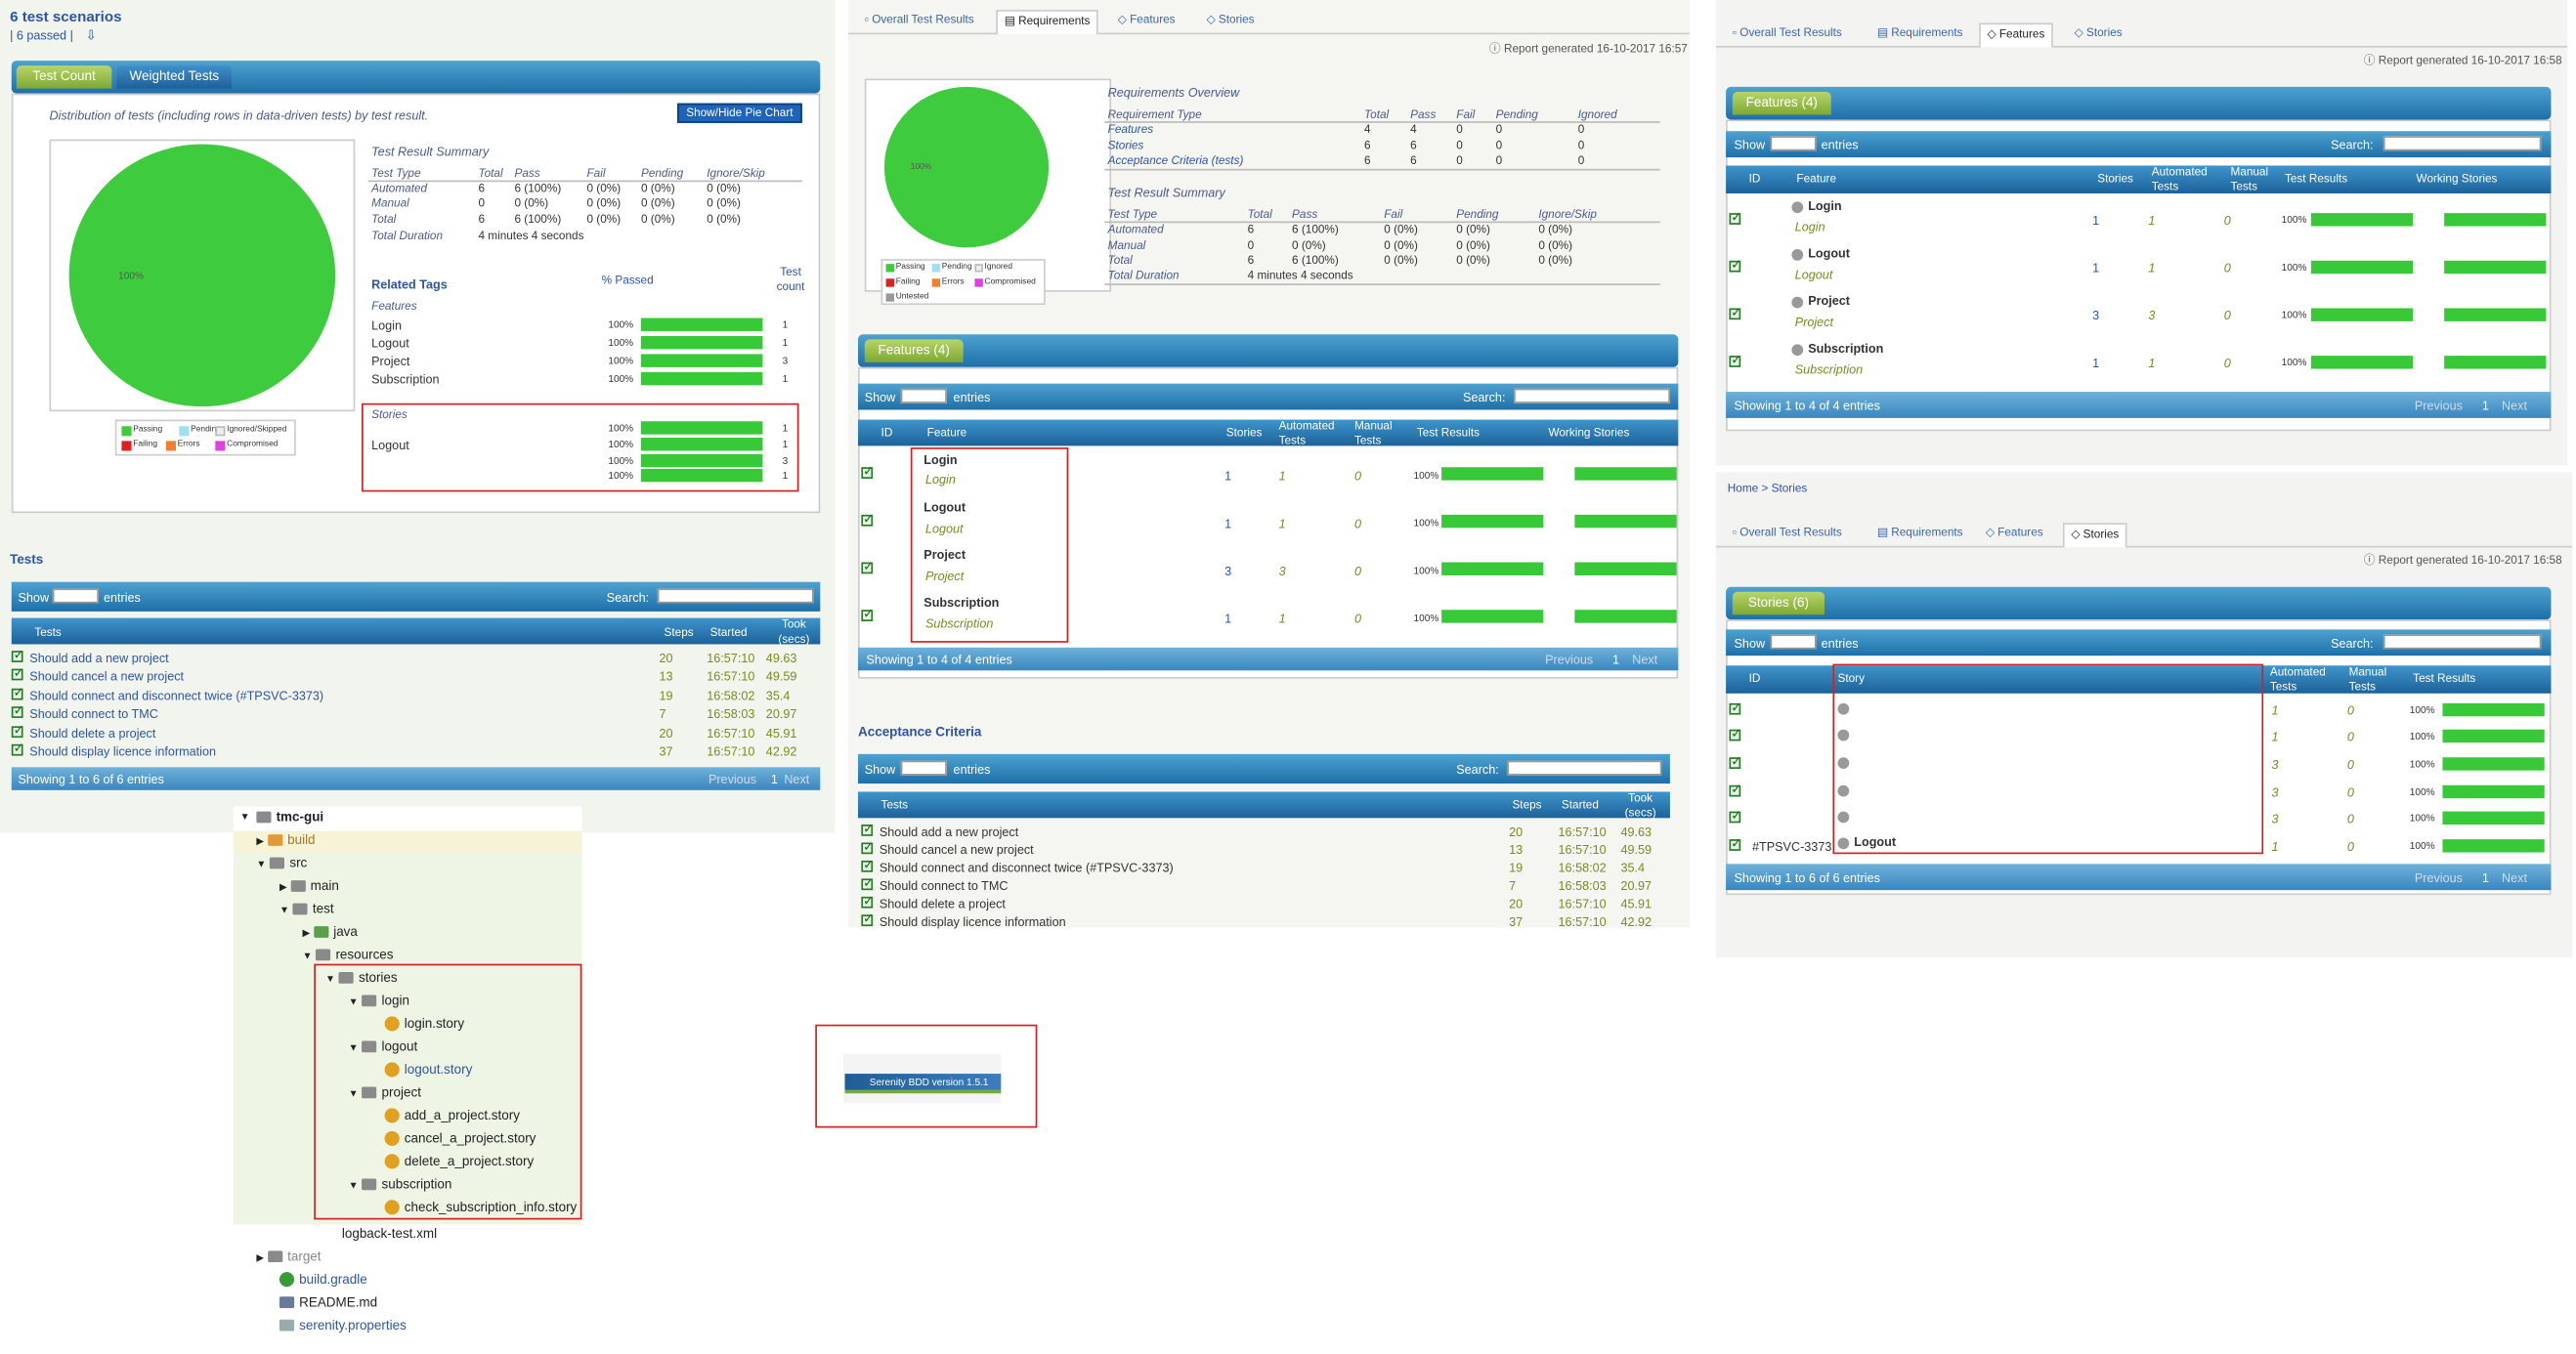 This screenshot has width=2576, height=1354. What do you see at coordinates (2139, 603) in the screenshot?
I see `stories-tabbar` at bounding box center [2139, 603].